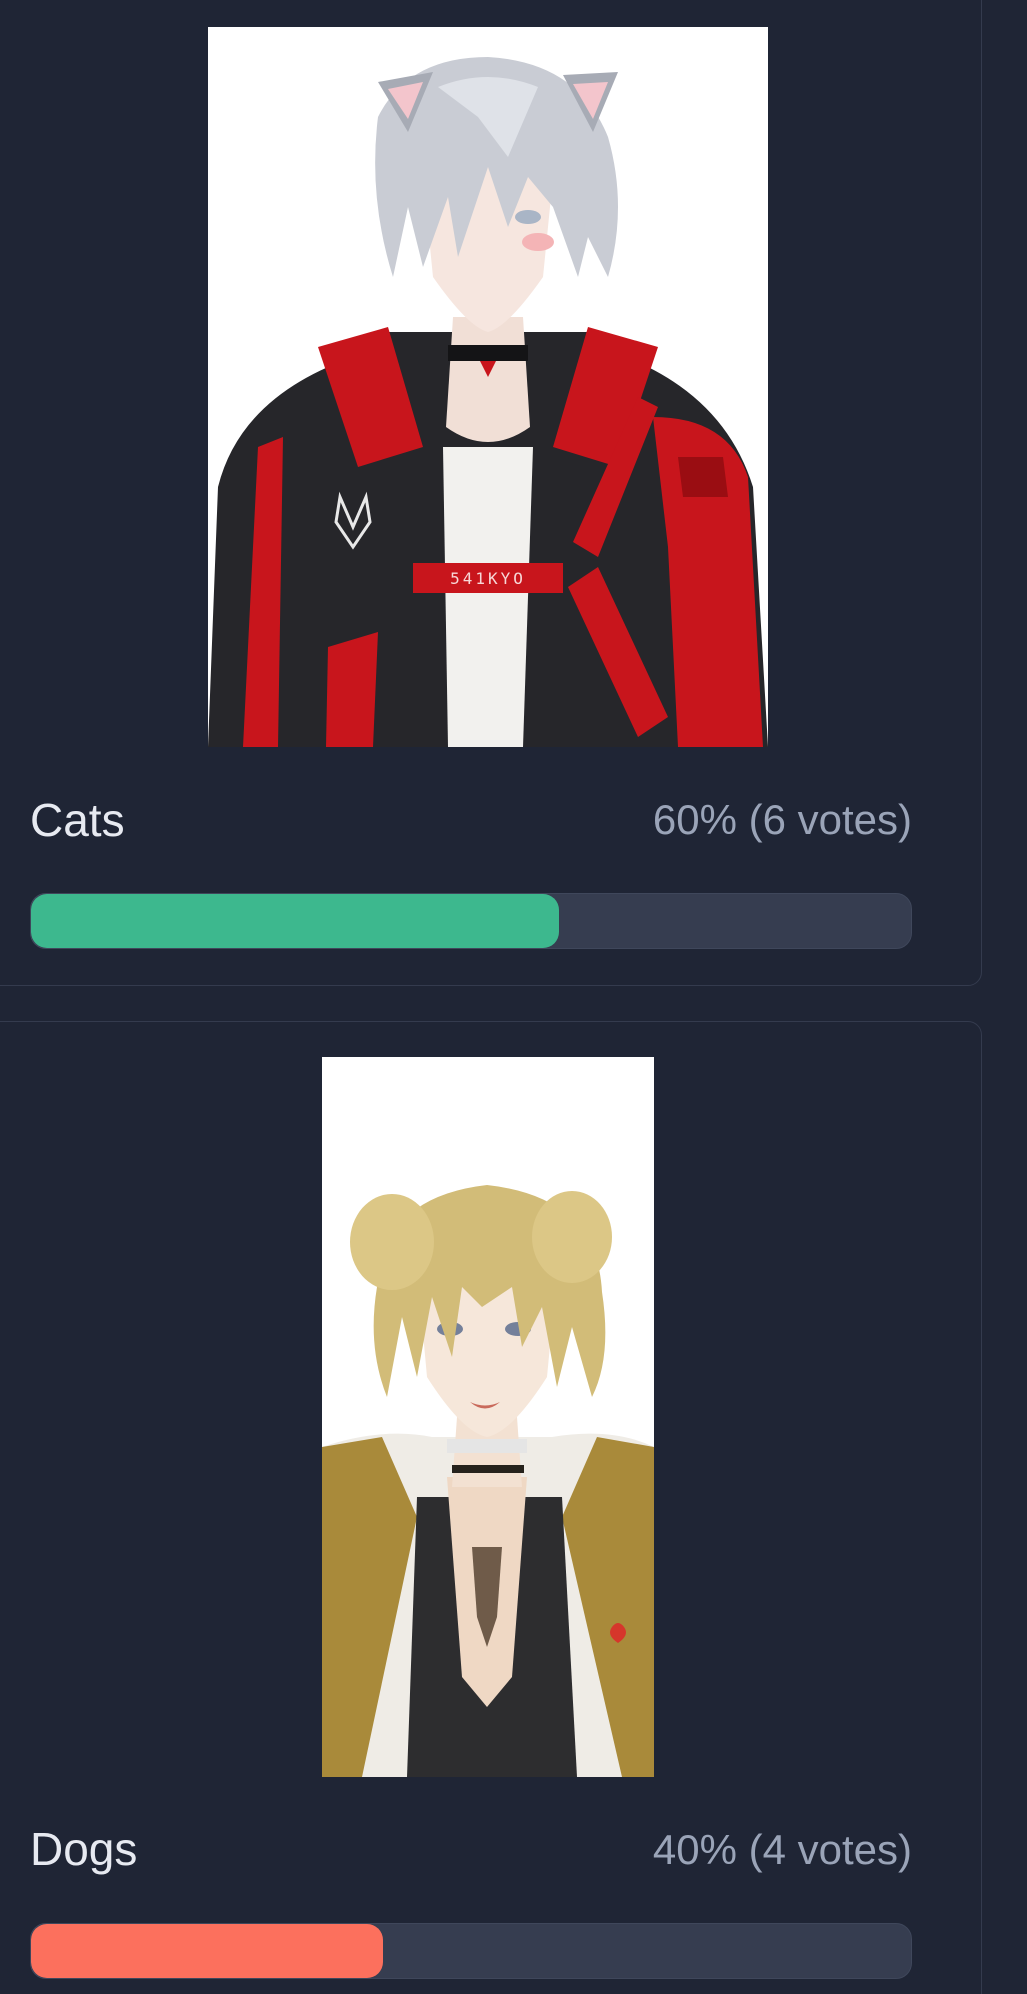  What do you see at coordinates (77, 820) in the screenshot?
I see `option-label-cats: Cats` at bounding box center [77, 820].